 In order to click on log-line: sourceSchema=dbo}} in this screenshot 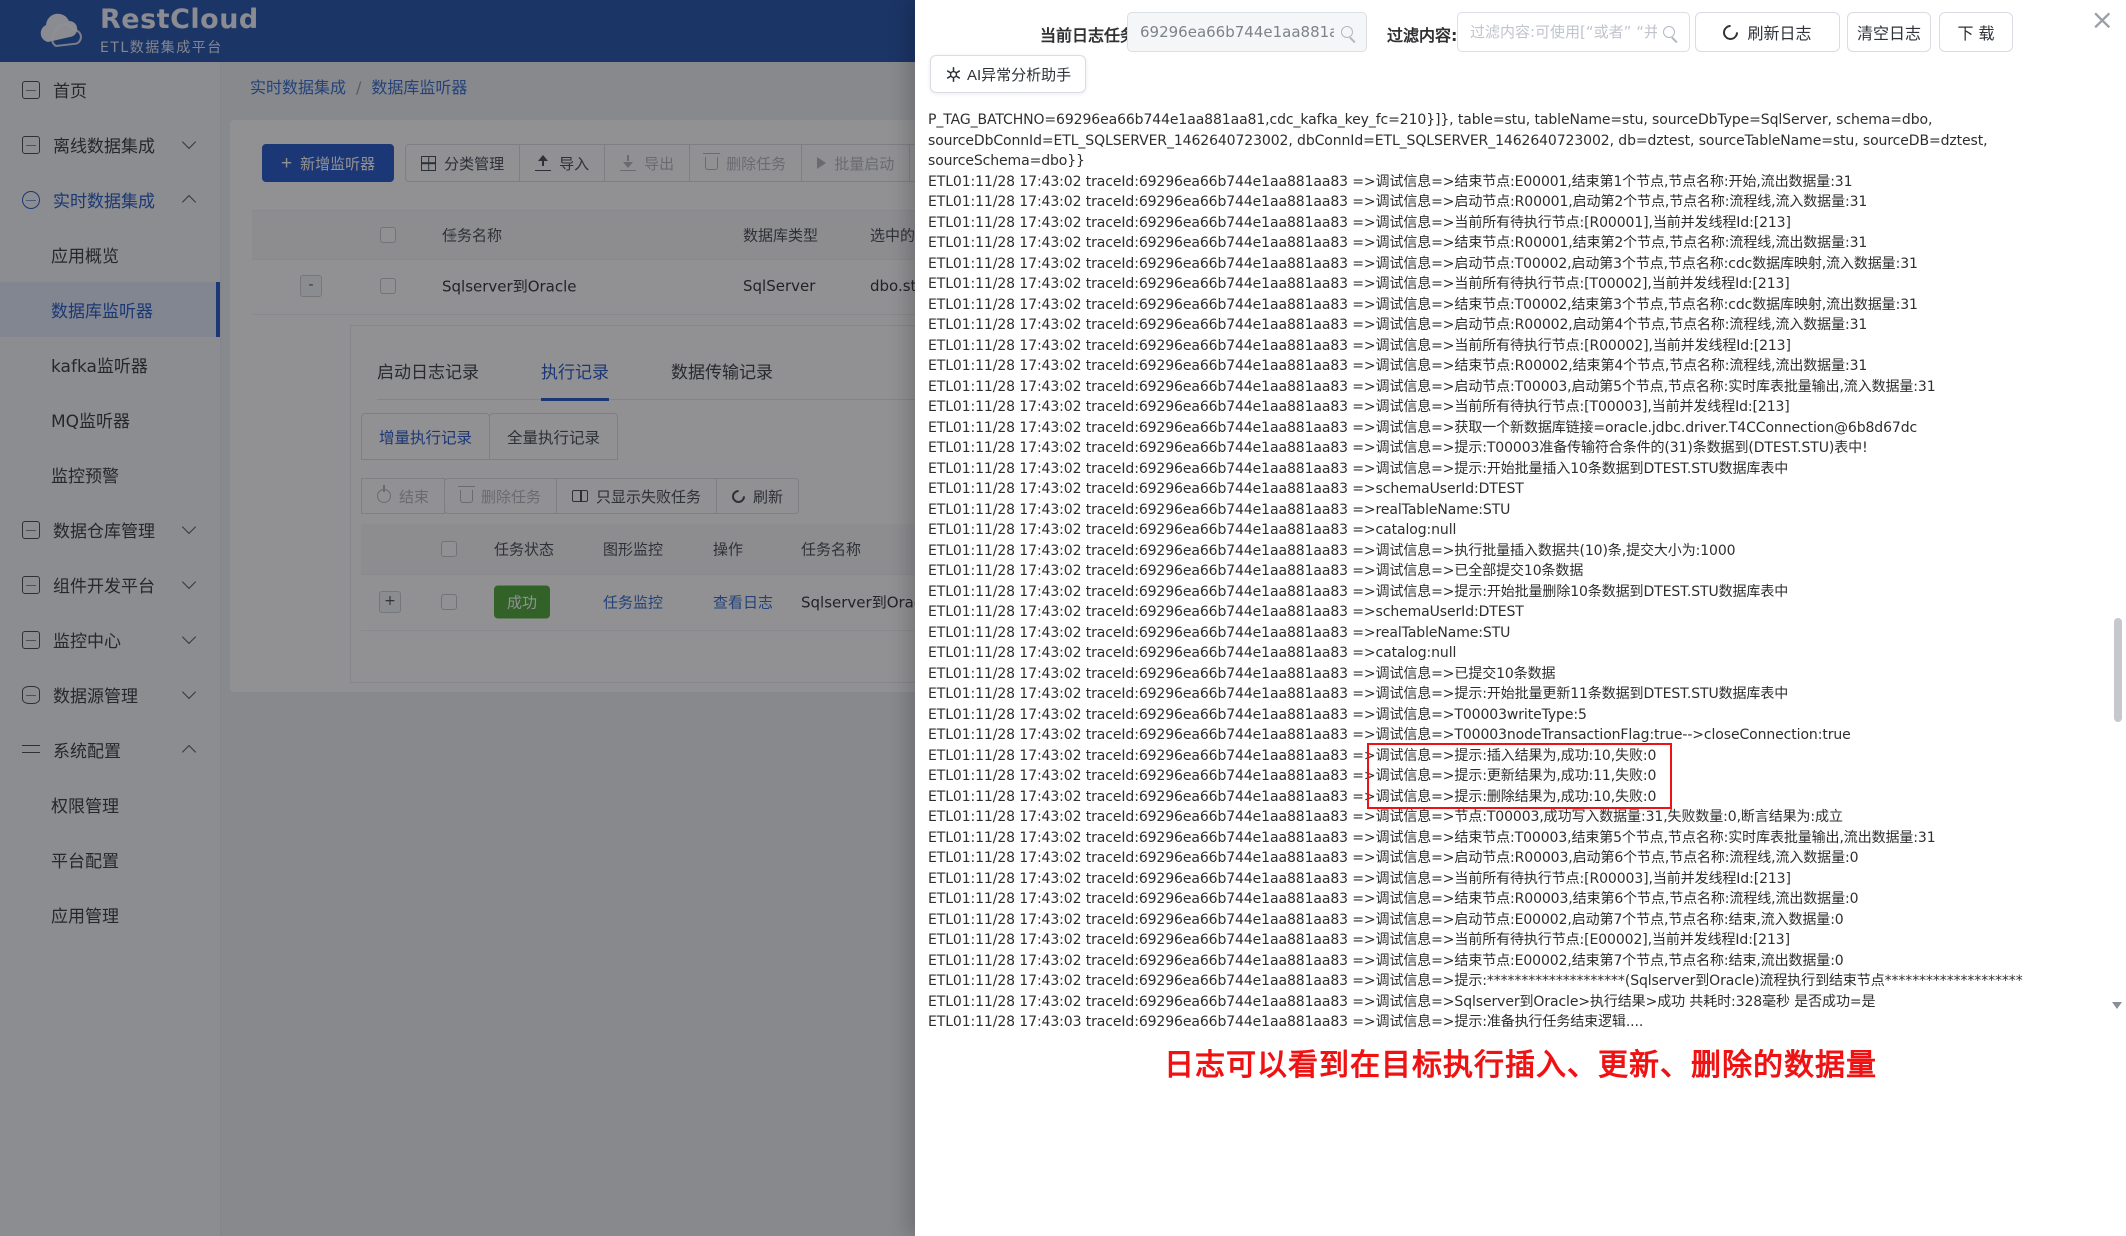, I will do `click(1006, 161)`.